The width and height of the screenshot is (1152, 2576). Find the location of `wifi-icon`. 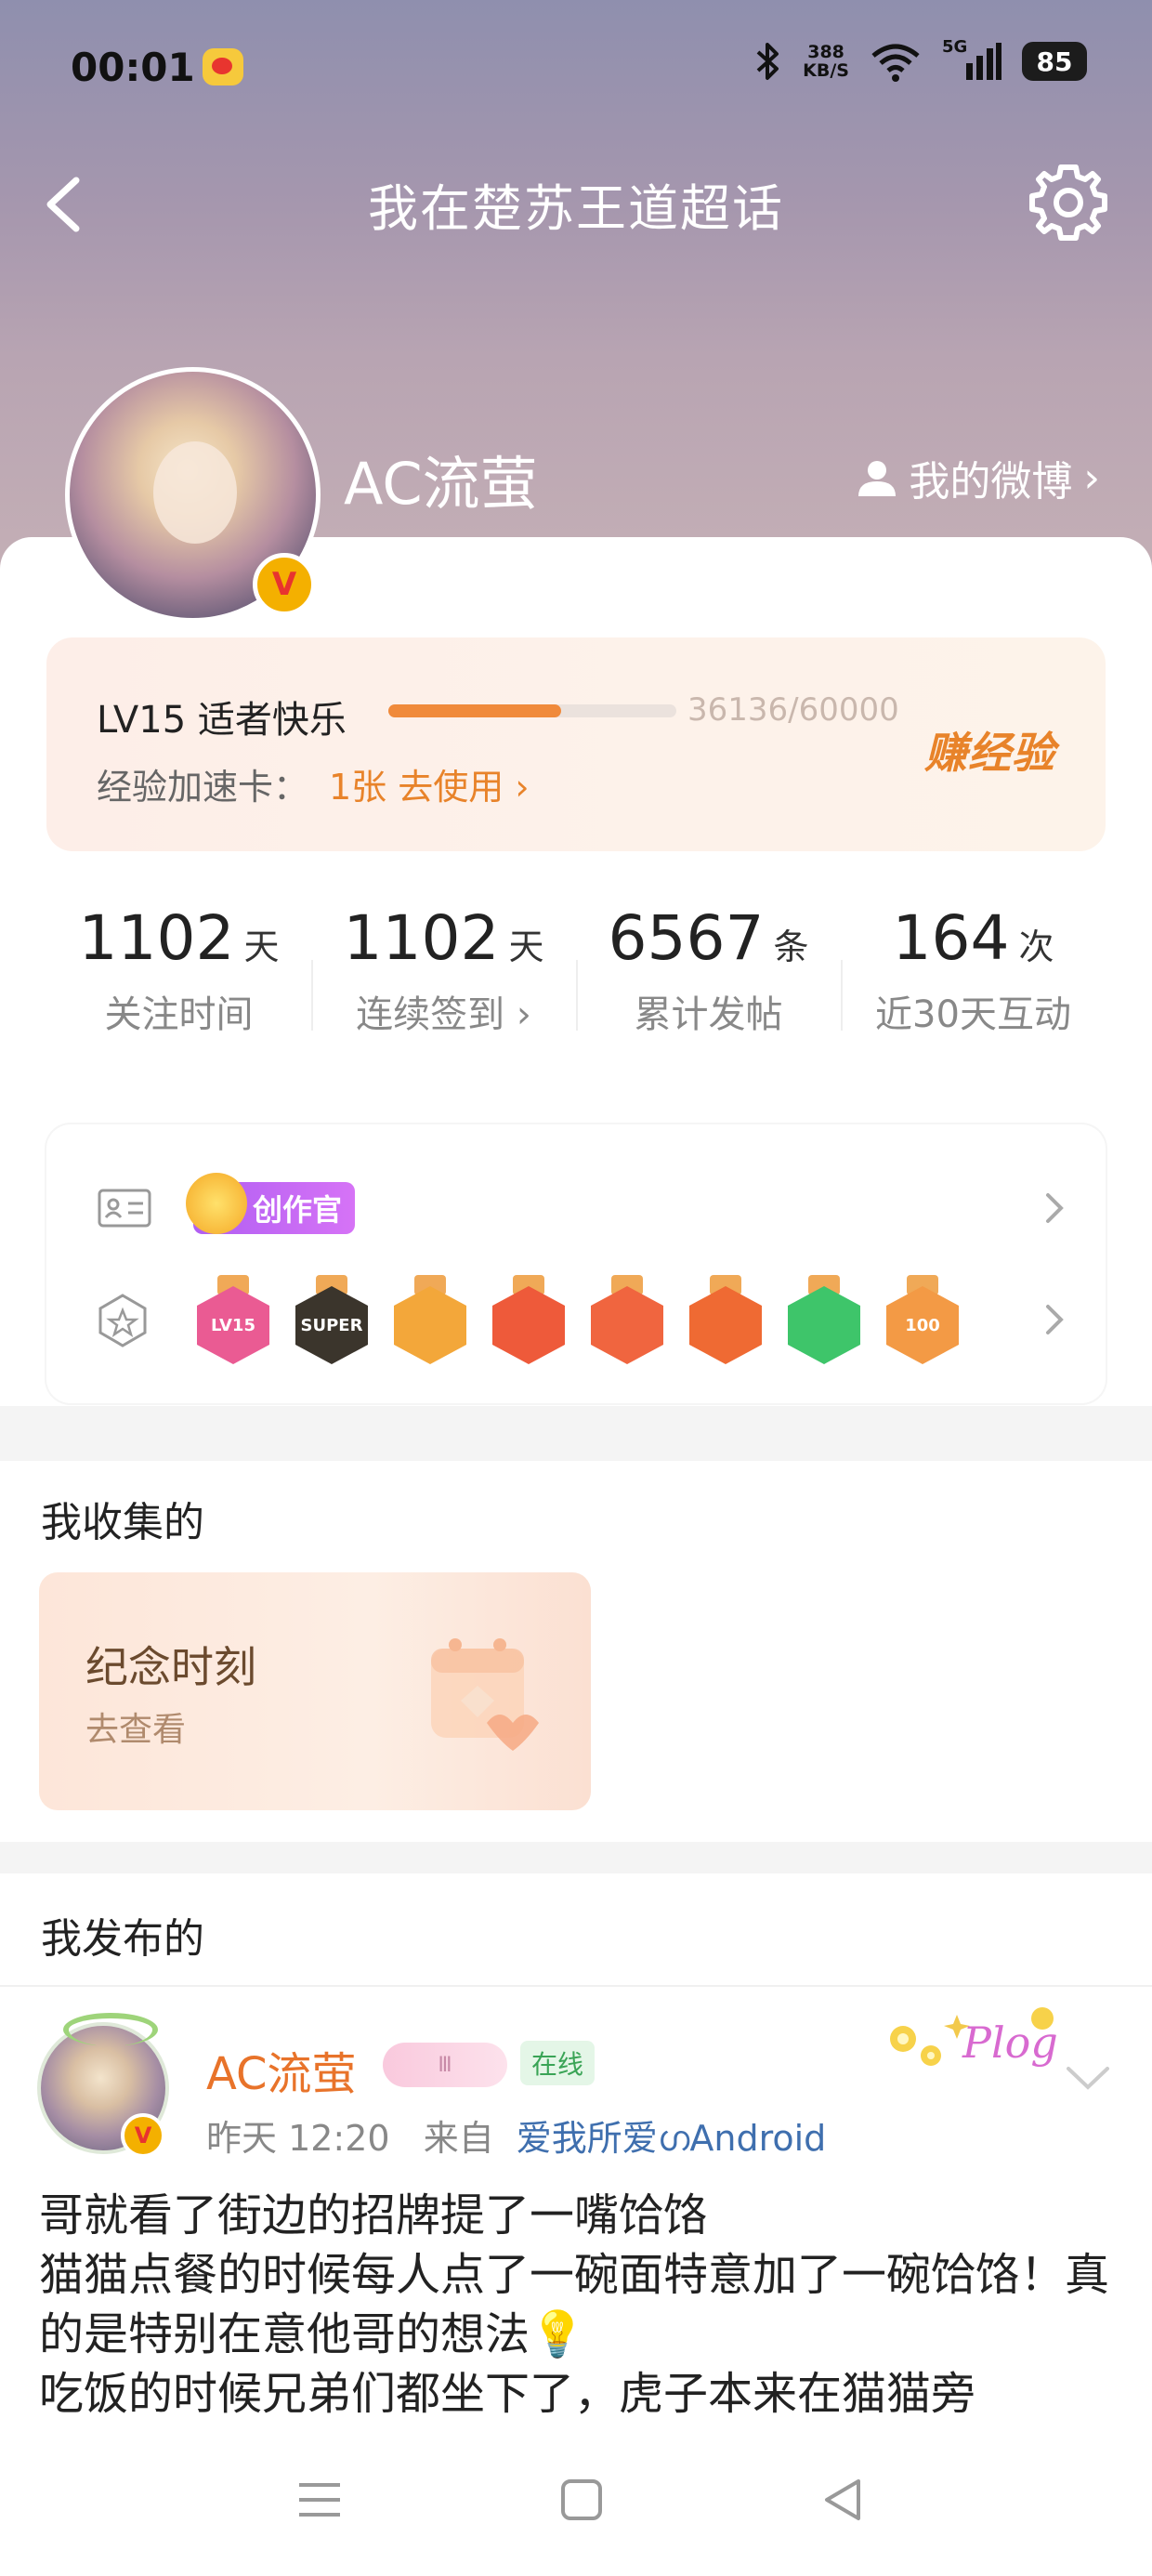

wifi-icon is located at coordinates (895, 63).